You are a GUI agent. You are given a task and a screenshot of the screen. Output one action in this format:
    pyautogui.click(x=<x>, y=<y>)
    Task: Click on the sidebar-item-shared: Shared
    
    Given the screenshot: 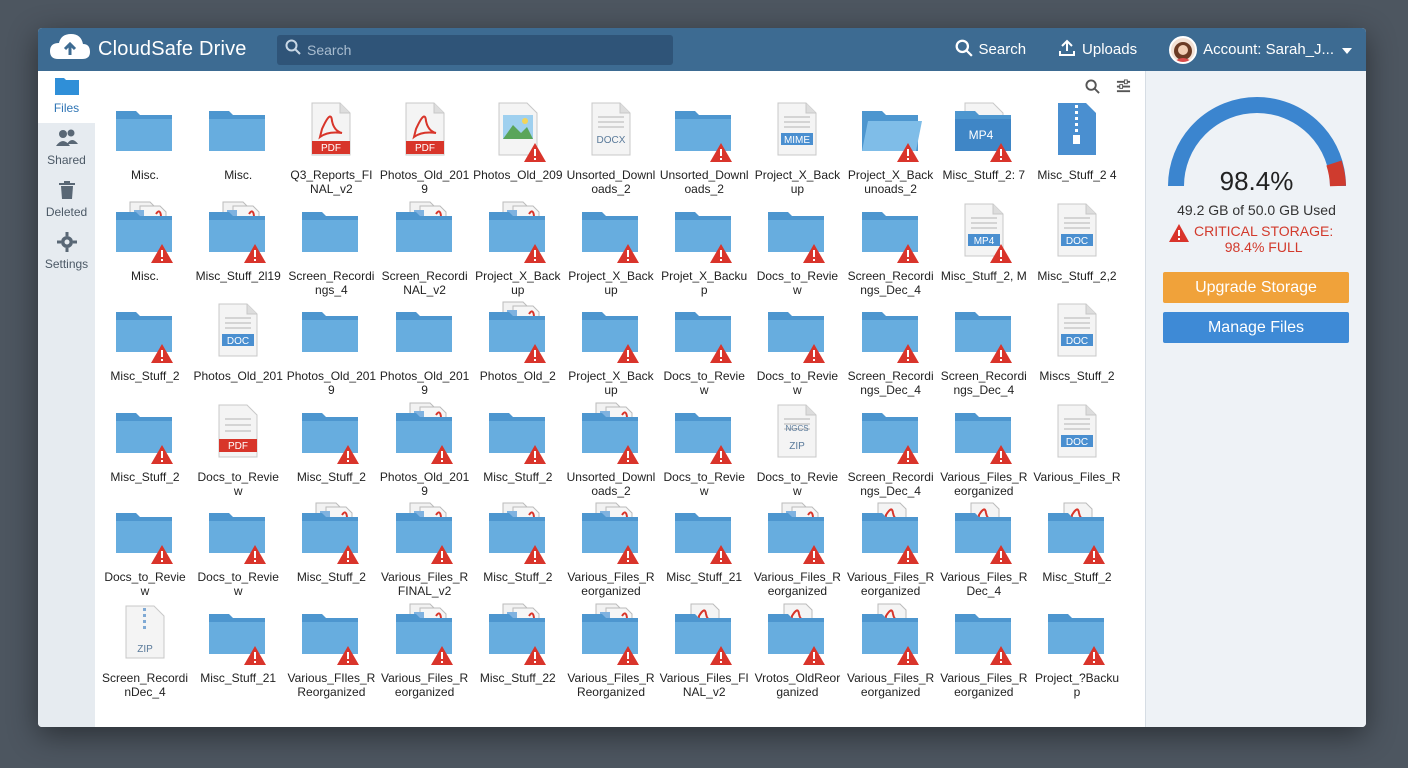 What is the action you would take?
    pyautogui.click(x=66, y=149)
    